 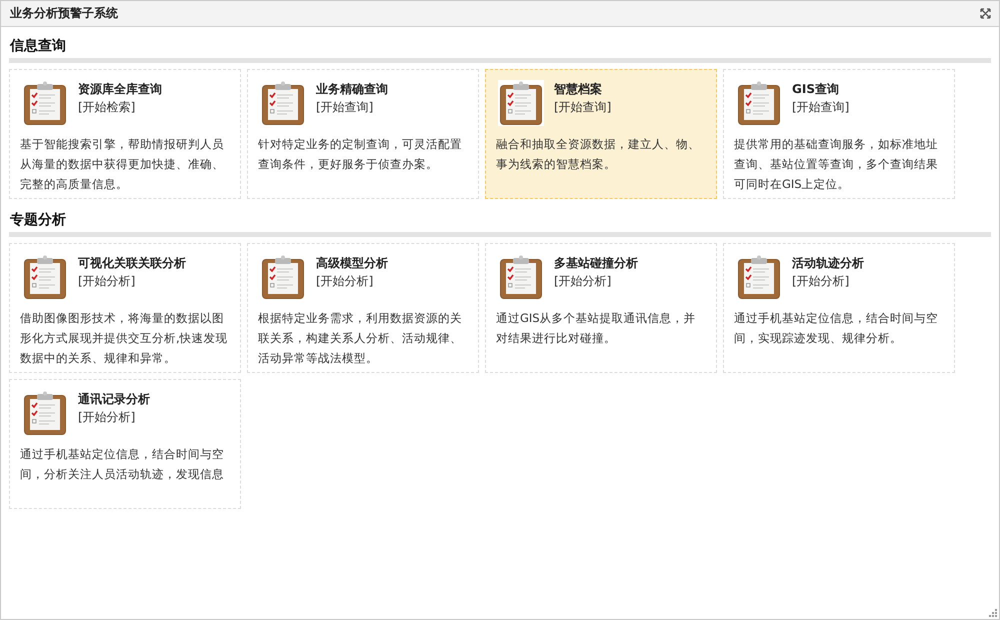 What do you see at coordinates (836, 164) in the screenshot?
I see `card-description: 提供常用的基础查询服务，如标准地址查询、基站位置等查询，多个查询结果可同时在GIS上定位。` at bounding box center [836, 164].